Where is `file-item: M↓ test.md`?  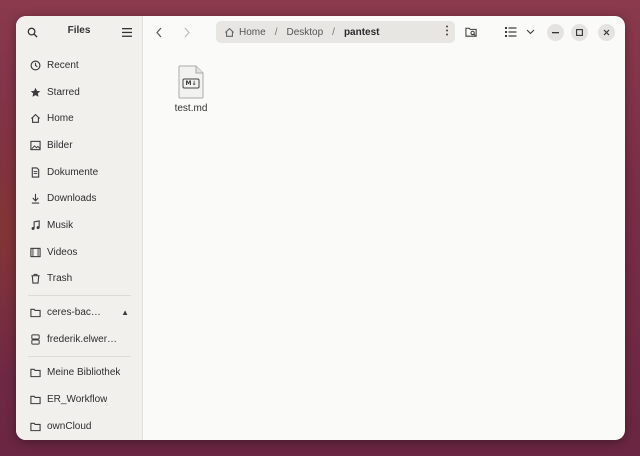 file-item: M↓ test.md is located at coordinates (191, 89).